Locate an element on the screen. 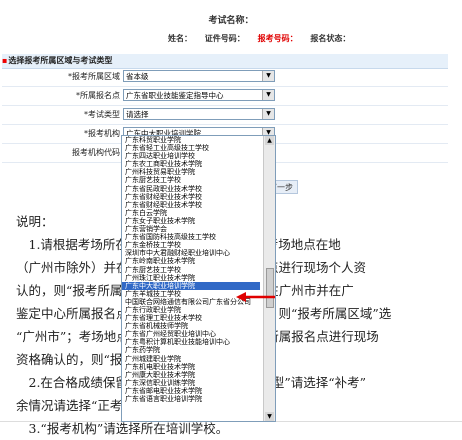 The image size is (462, 440). exam-name-label: 考试名称： is located at coordinates (231, 21).